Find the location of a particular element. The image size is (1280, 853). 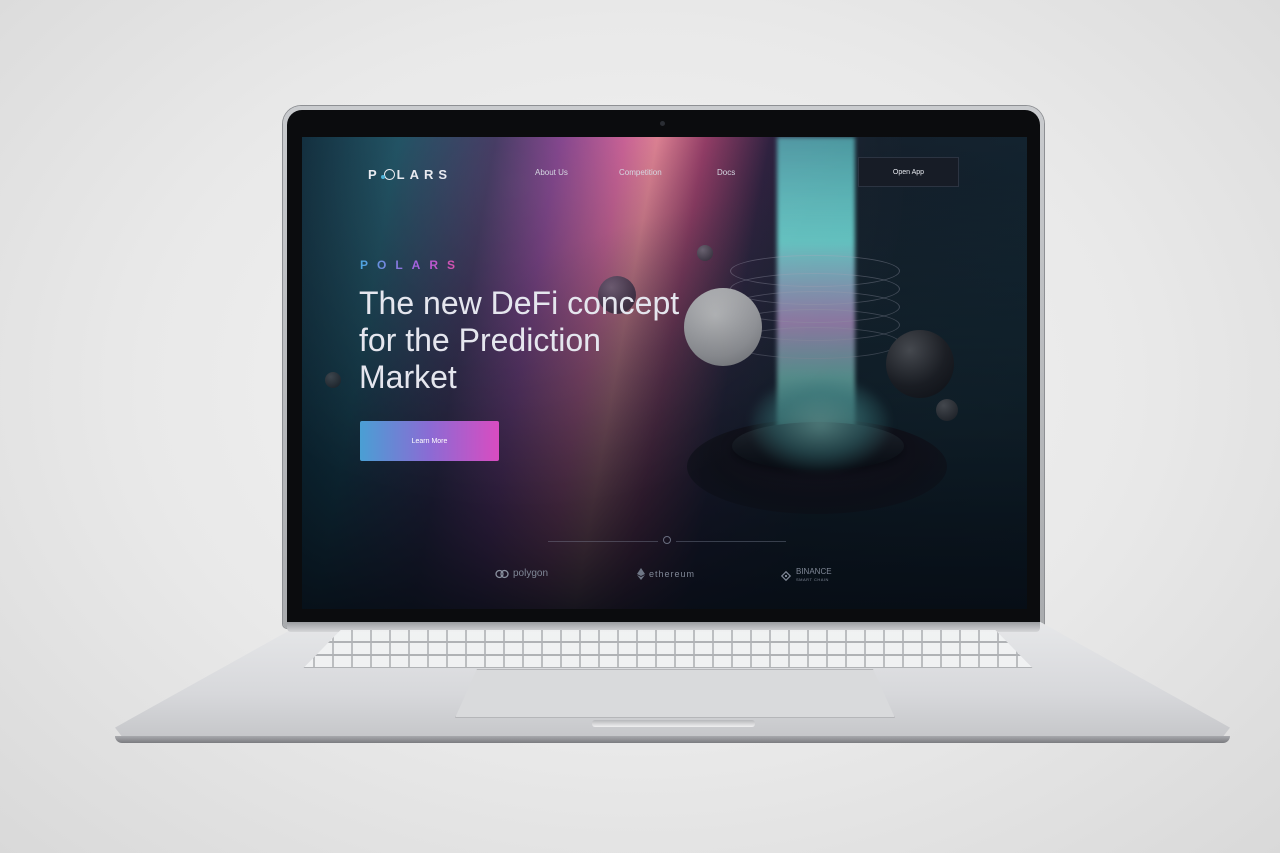

partner-subtext: SMART CHAIN is located at coordinates (812, 579).